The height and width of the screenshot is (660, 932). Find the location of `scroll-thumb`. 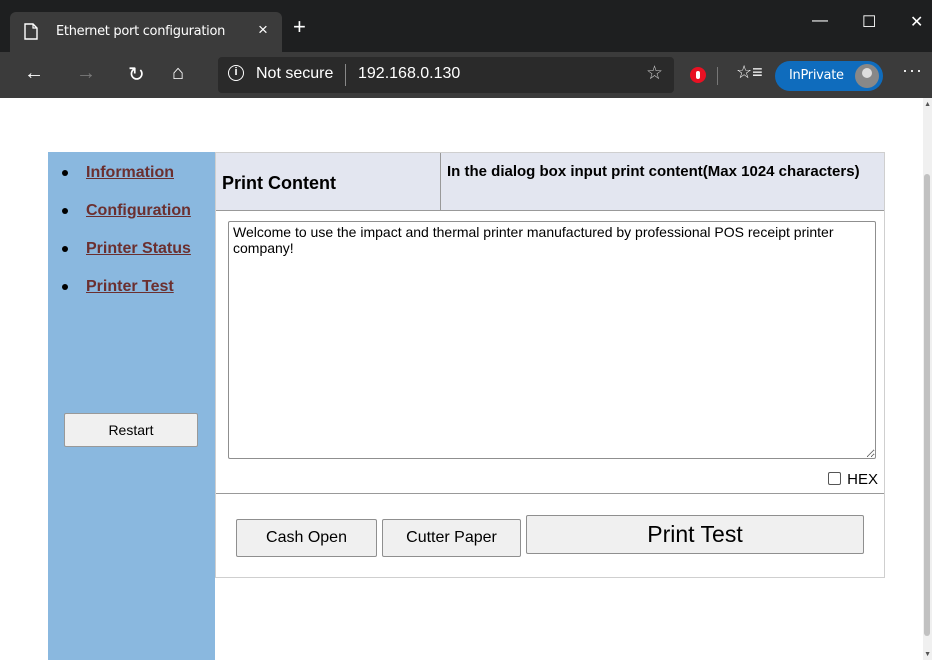

scroll-thumb is located at coordinates (927, 405).